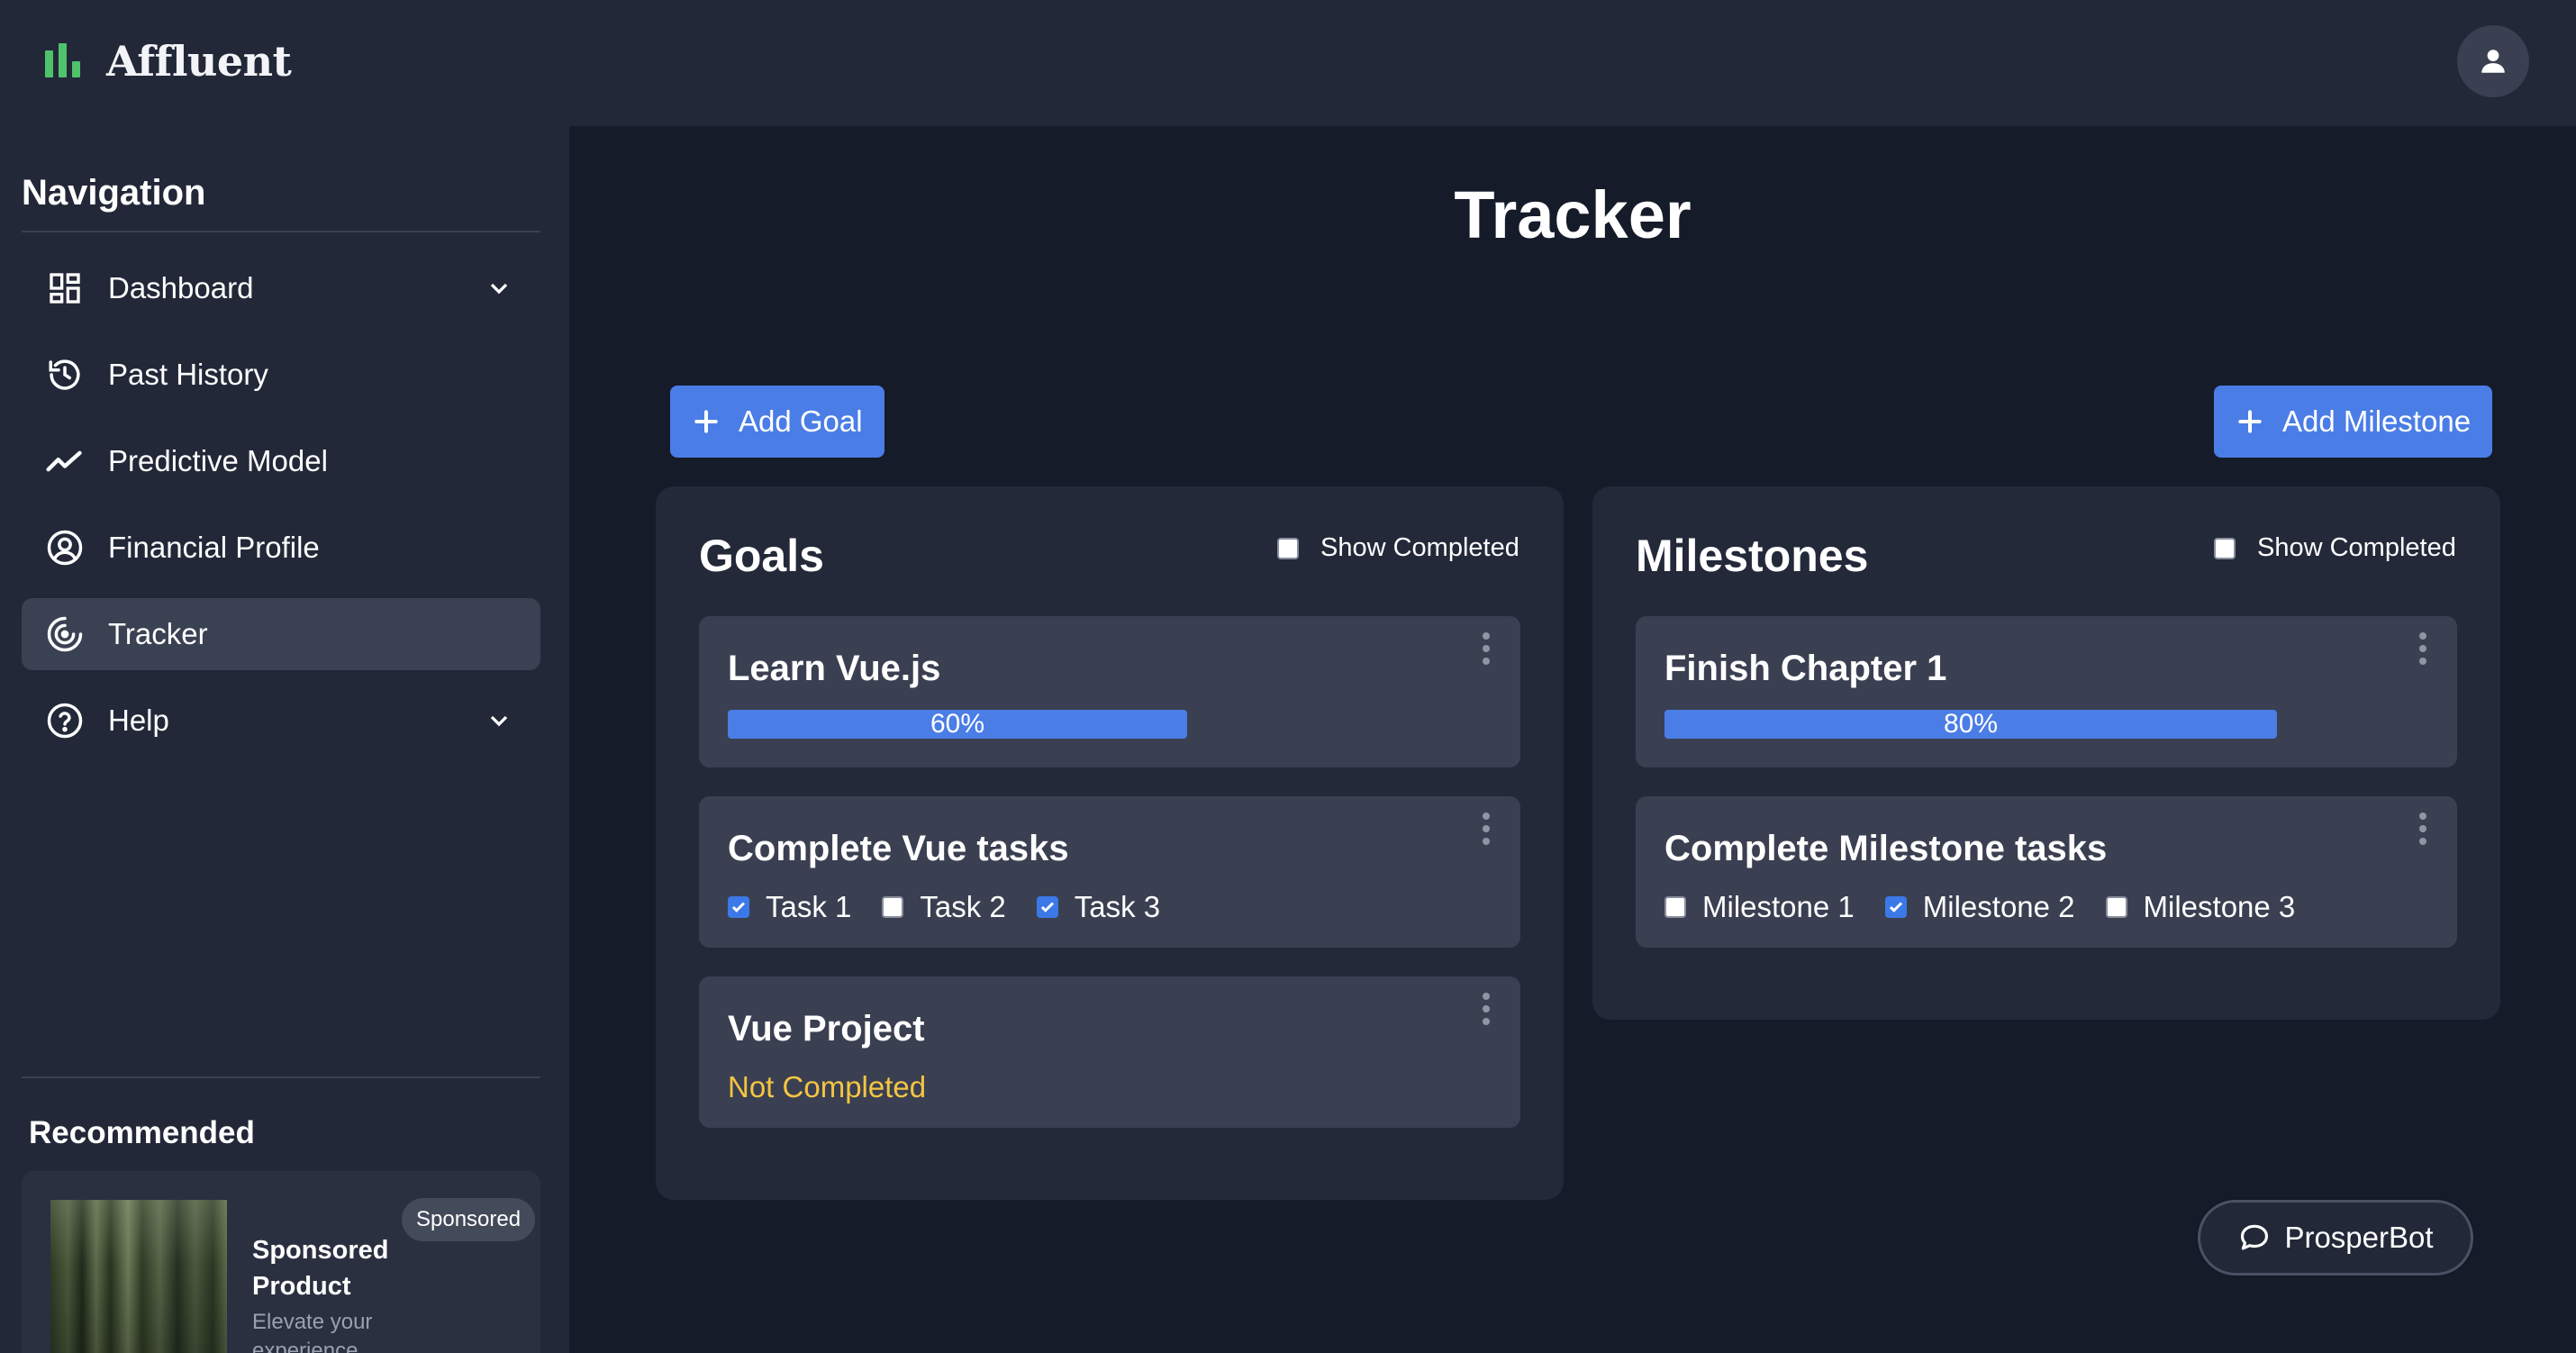  Describe the element at coordinates (65, 375) in the screenshot. I see `history-icon` at that location.